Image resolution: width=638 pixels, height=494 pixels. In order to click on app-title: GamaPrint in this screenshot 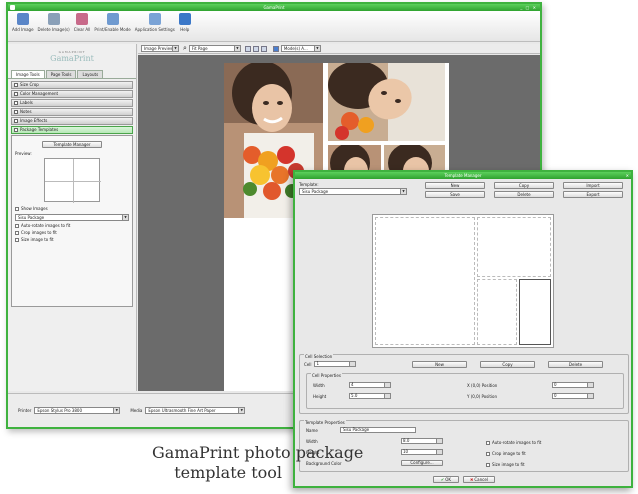, I will do `click(274, 7)`.